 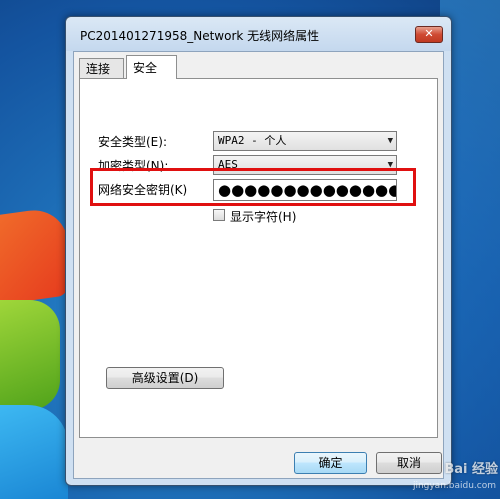 I want to click on show-characters-checkbox, so click(x=219, y=215).